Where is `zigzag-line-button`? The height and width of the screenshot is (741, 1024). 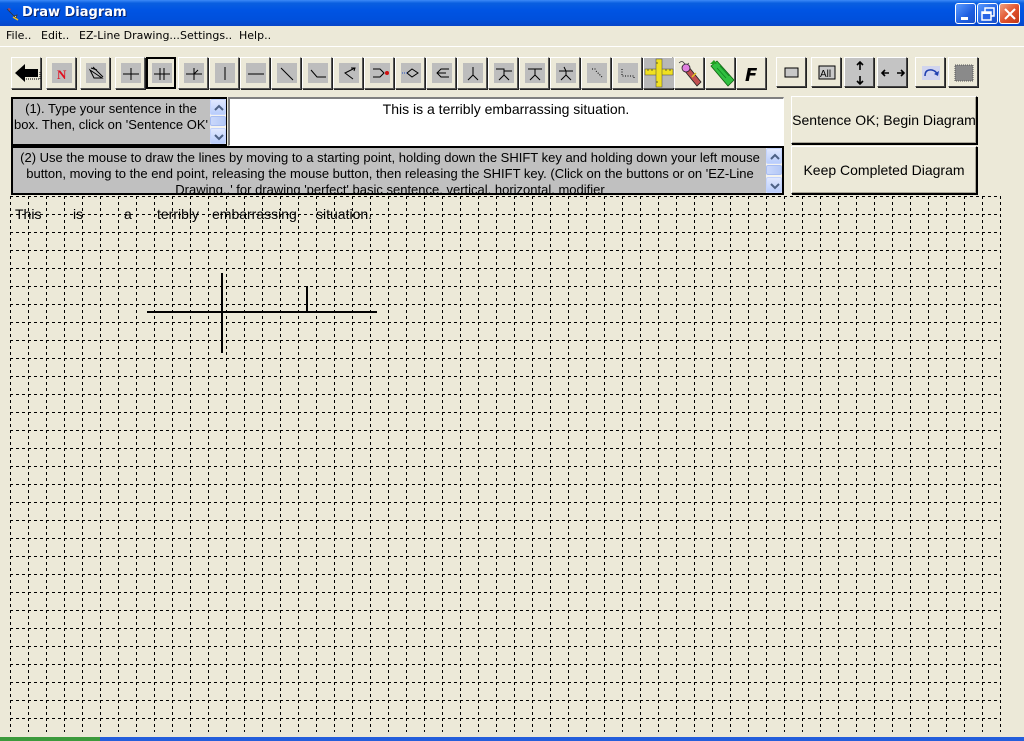
zigzag-line-button is located at coordinates (348, 73).